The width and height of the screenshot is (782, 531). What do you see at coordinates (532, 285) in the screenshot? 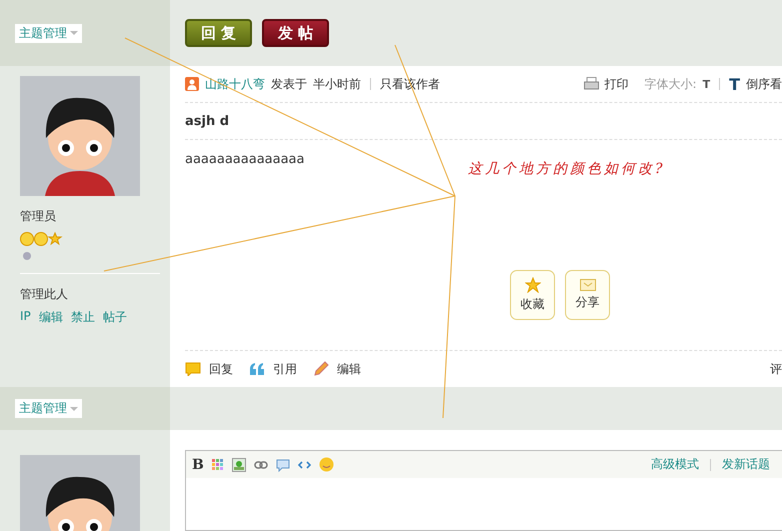
I see `star-icon` at bounding box center [532, 285].